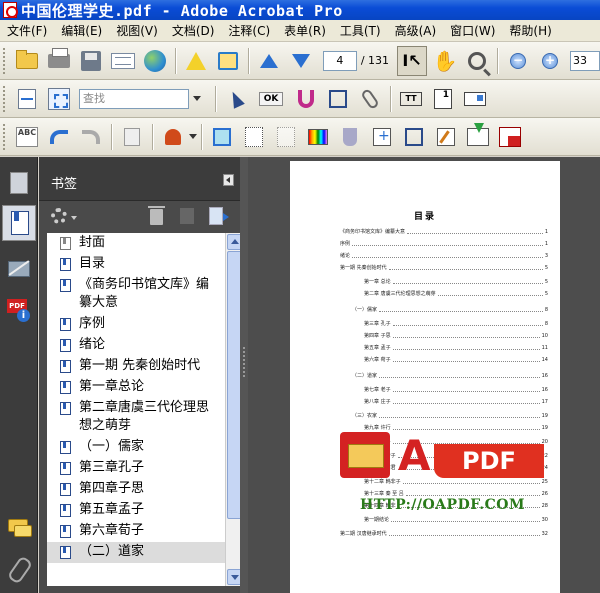 The height and width of the screenshot is (593, 600). What do you see at coordinates (370, 99) in the screenshot?
I see `attach-tool` at bounding box center [370, 99].